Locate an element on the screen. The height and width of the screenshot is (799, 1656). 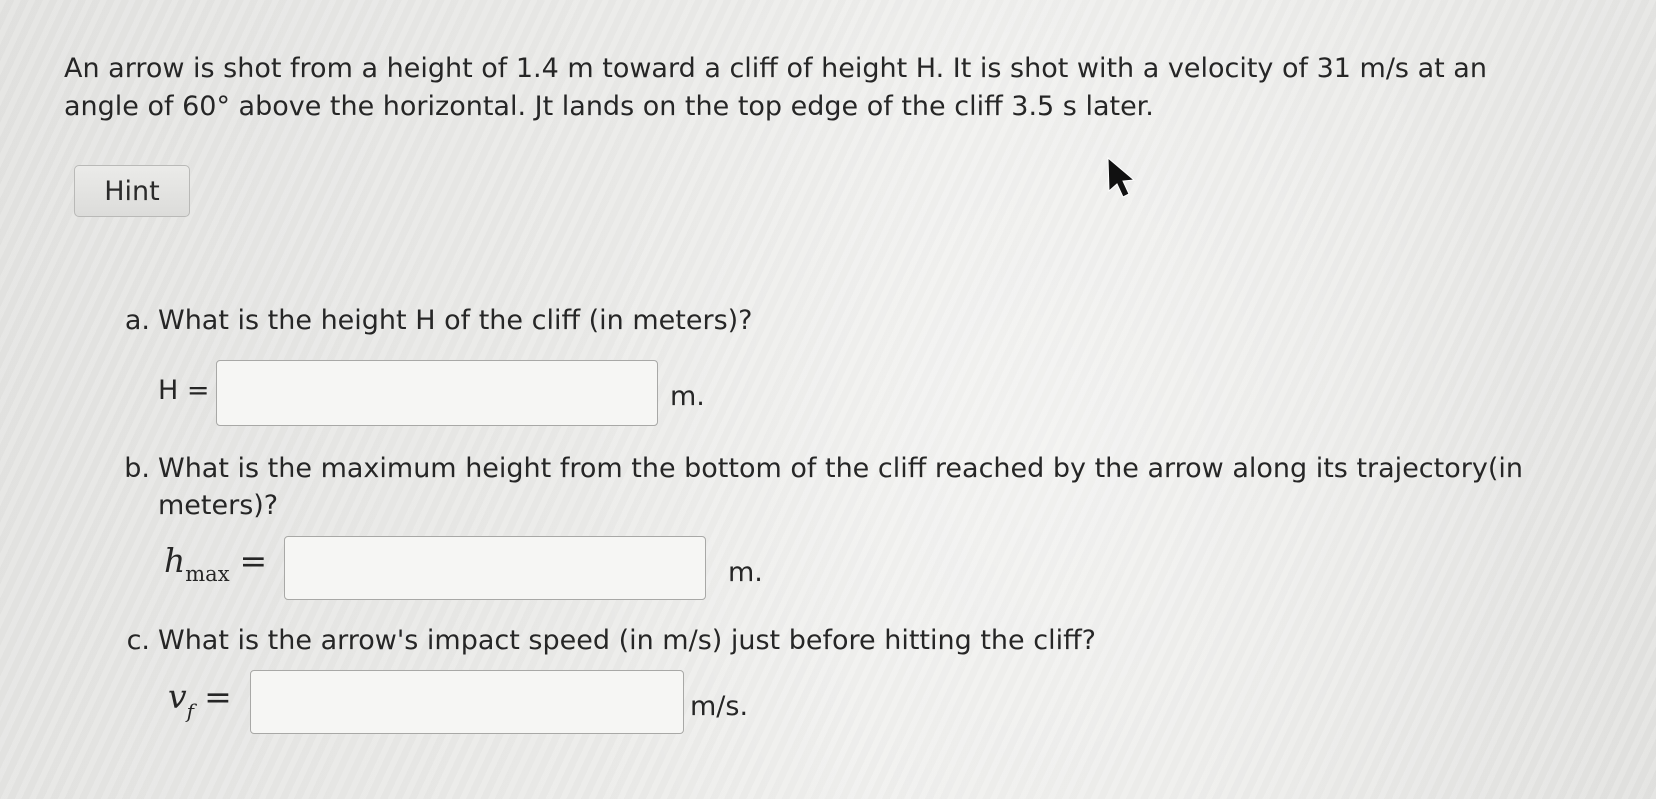
mouse-pointer-icon is located at coordinates (1121, 177).